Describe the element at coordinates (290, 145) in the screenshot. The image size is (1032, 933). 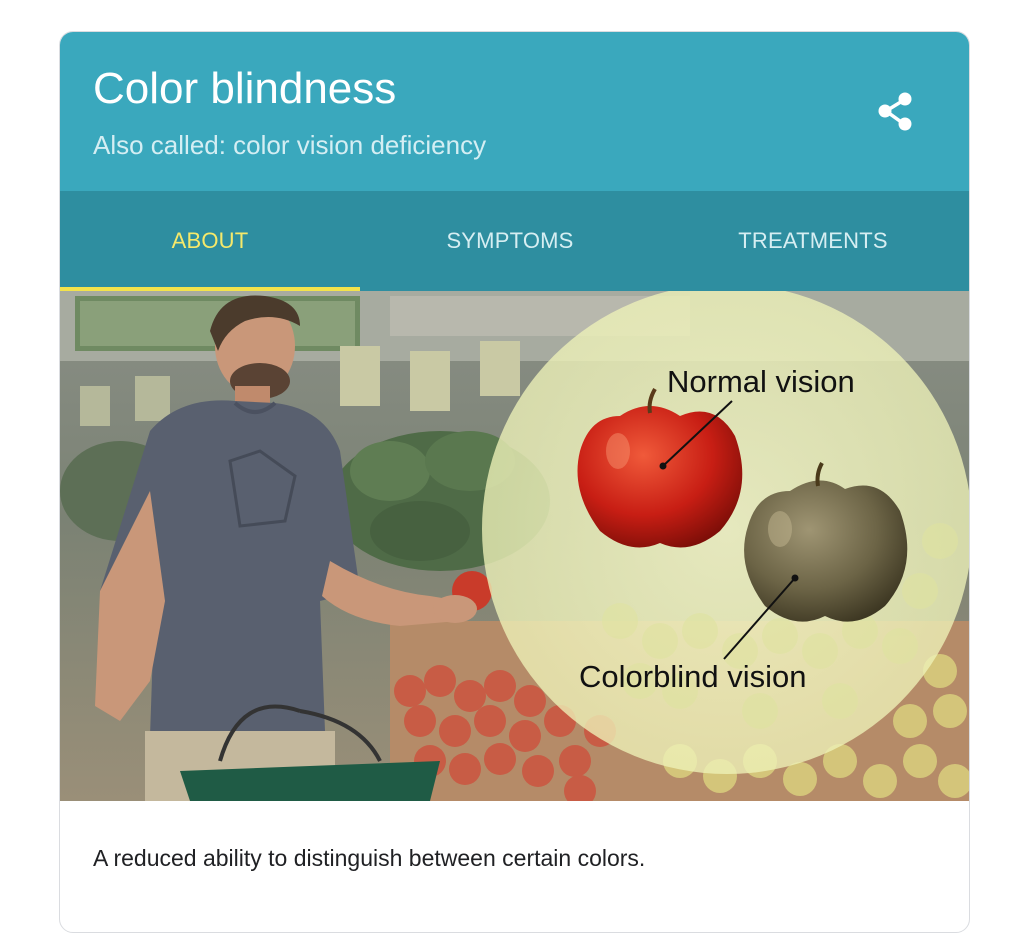
I see `card-subtitle: Also called: color vision deficiency` at that location.